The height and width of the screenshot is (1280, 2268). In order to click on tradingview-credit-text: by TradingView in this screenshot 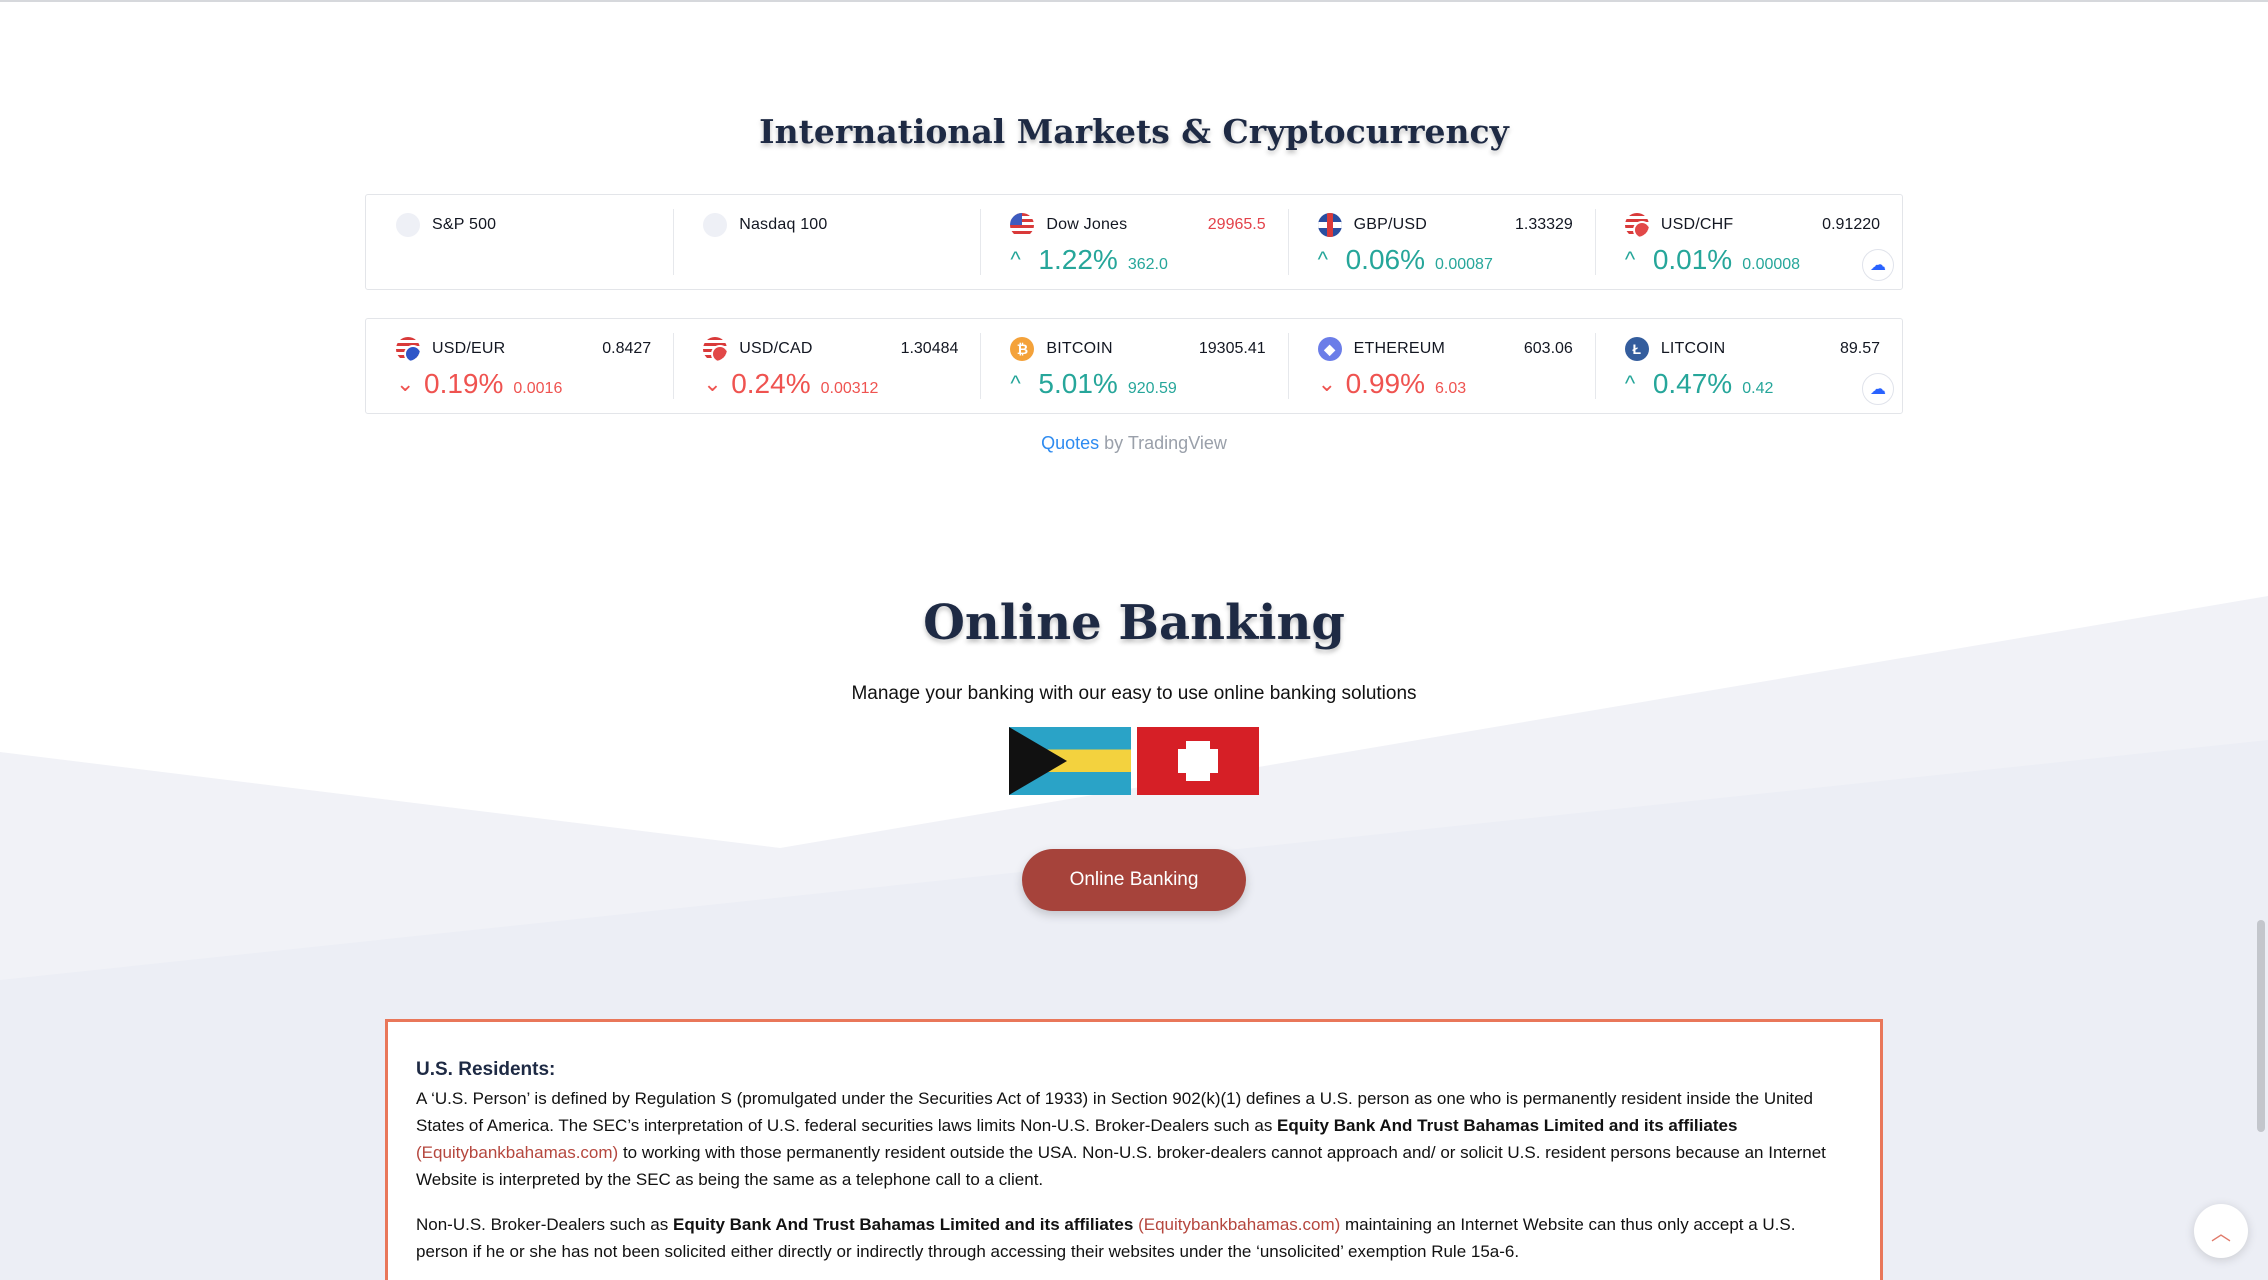, I will do `click(1163, 443)`.